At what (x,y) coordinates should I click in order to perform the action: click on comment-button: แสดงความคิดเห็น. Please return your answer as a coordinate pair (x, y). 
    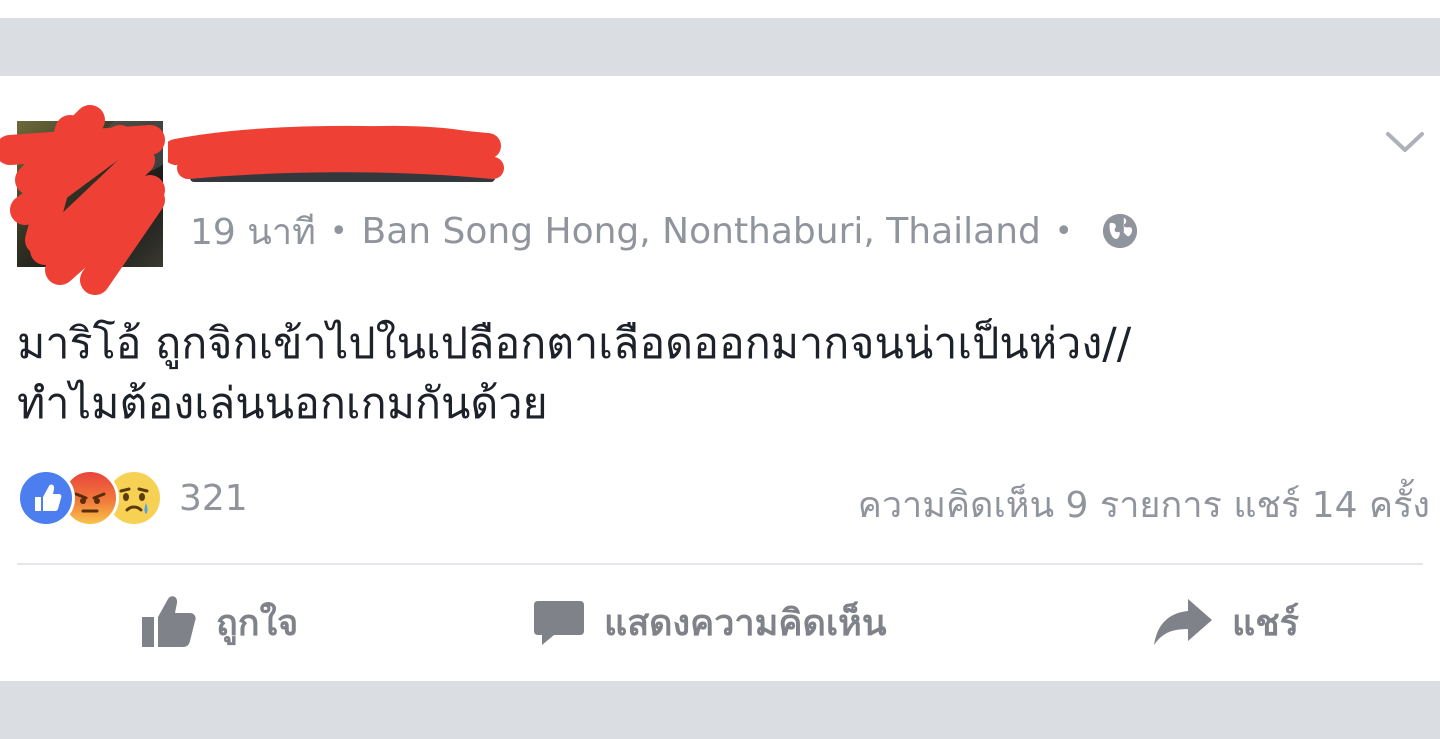
    Looking at the image, I should click on (709, 622).